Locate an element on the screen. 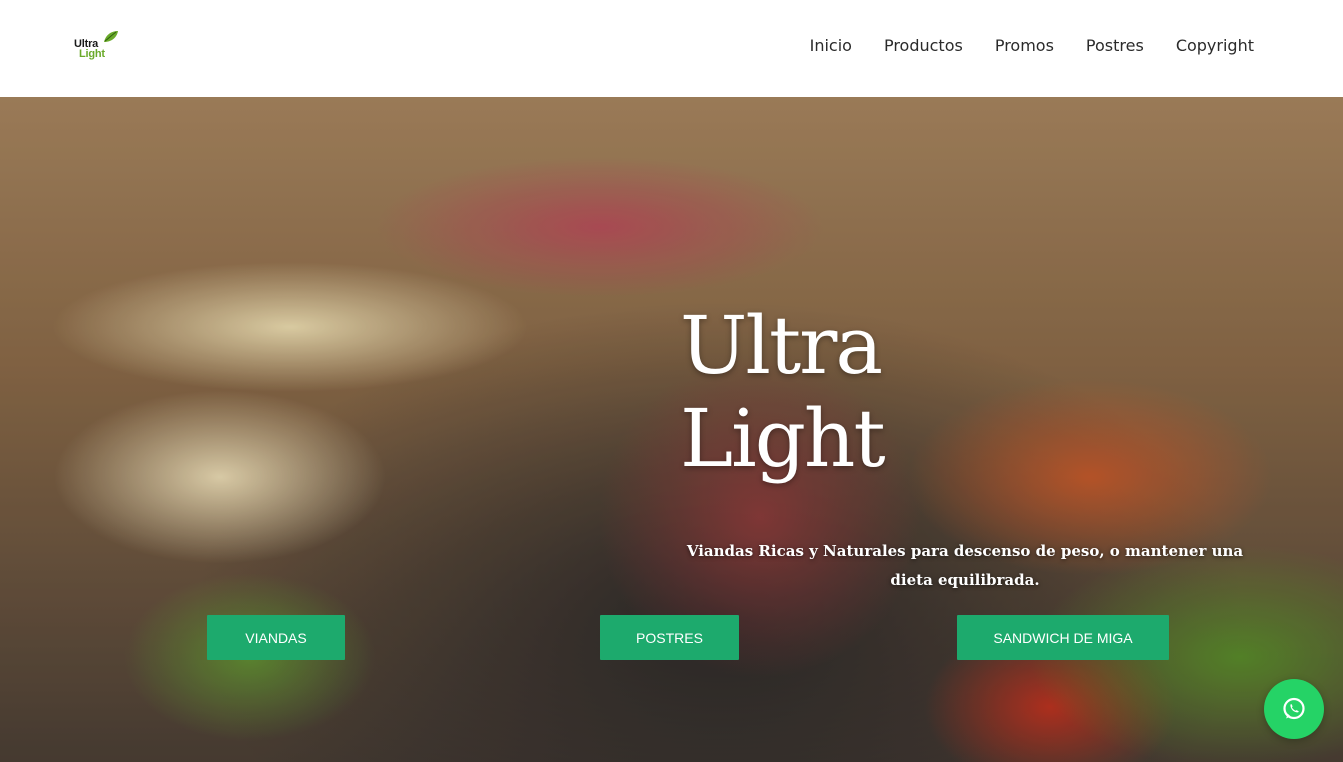  brand-logo: Ultra Light is located at coordinates (97, 47).